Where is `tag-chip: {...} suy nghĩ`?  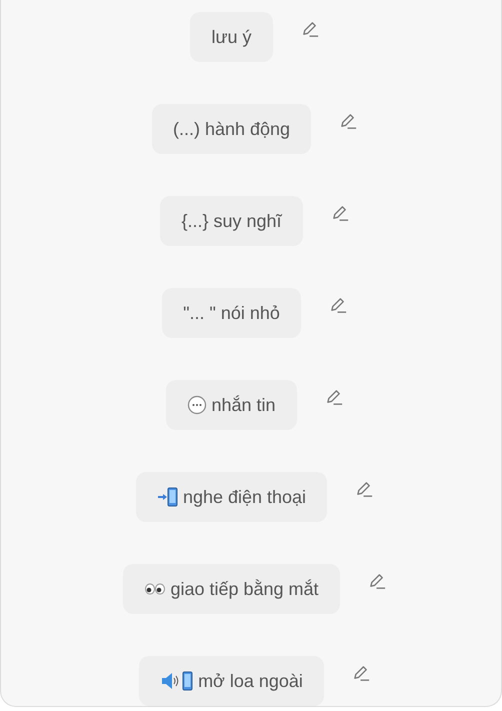
tag-chip: {...} suy nghĩ is located at coordinates (231, 221).